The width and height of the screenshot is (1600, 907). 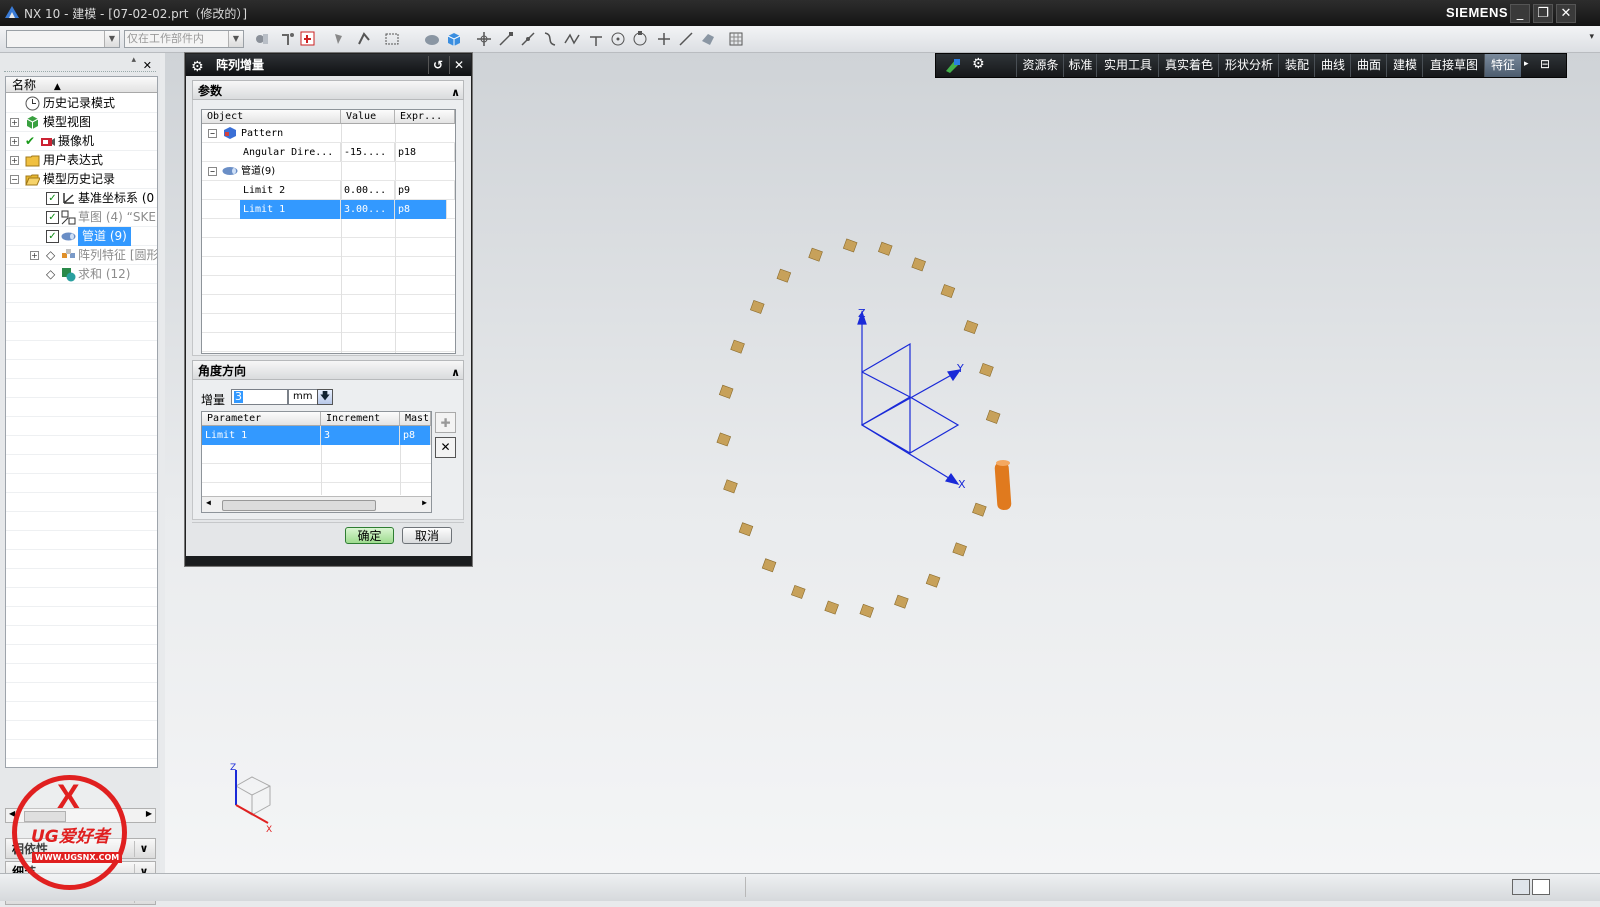 What do you see at coordinates (328, 90) in the screenshot?
I see `parameters-group-header: 参数 ∧` at bounding box center [328, 90].